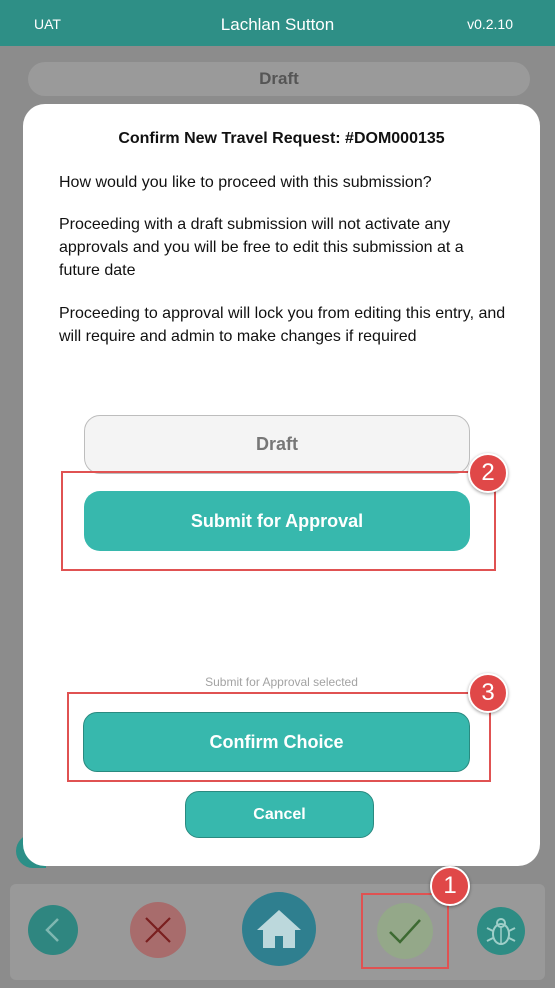 The height and width of the screenshot is (988, 555). Describe the element at coordinates (281, 682) in the screenshot. I see `selection-status: Submit for Approval selected` at that location.